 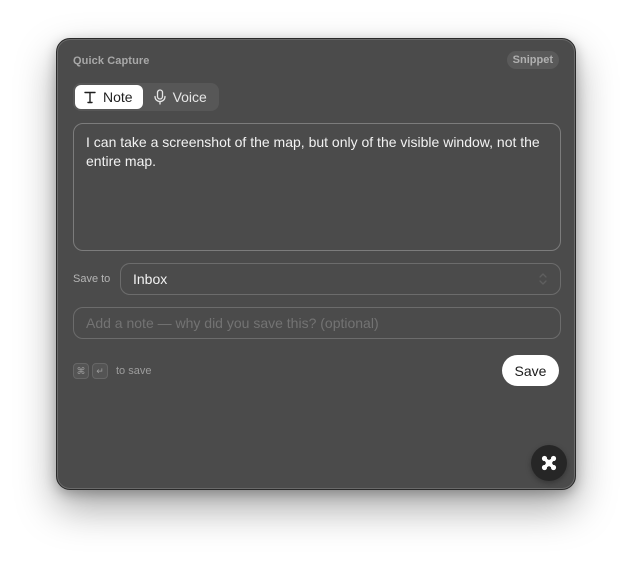 What do you see at coordinates (530, 370) in the screenshot?
I see `save-button: Save` at bounding box center [530, 370].